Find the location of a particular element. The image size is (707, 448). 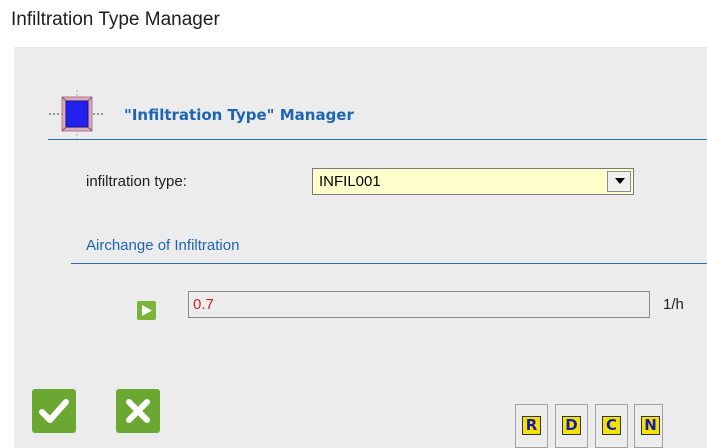

r-button-label: R is located at coordinates (531, 425).